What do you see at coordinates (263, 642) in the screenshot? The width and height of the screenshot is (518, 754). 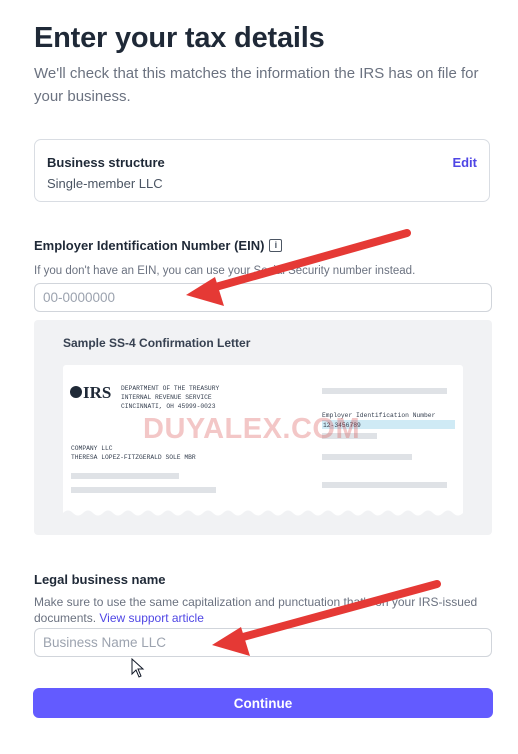 I see `legal-business-name-input` at bounding box center [263, 642].